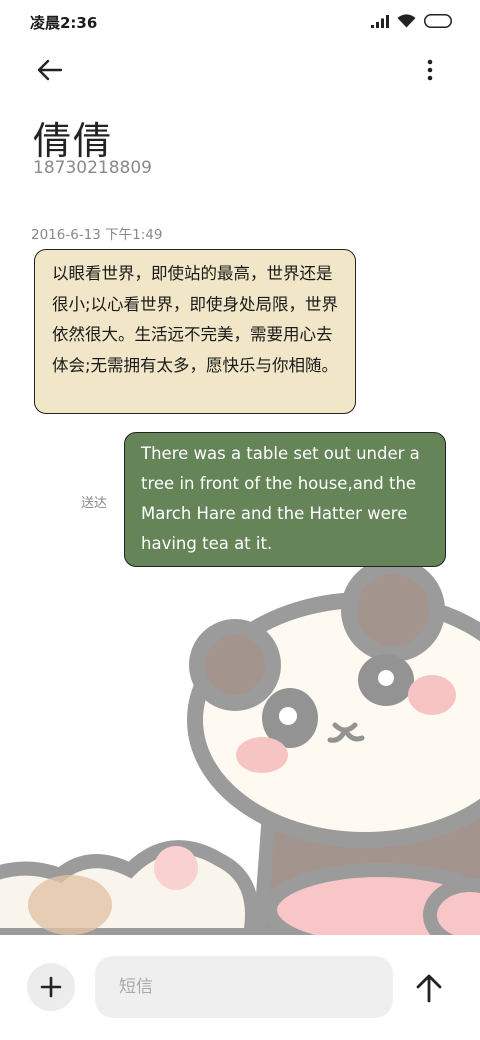 The width and height of the screenshot is (480, 1040). What do you see at coordinates (97, 235) in the screenshot?
I see `message-timestamp: 2016-6-13 下午1:49` at bounding box center [97, 235].